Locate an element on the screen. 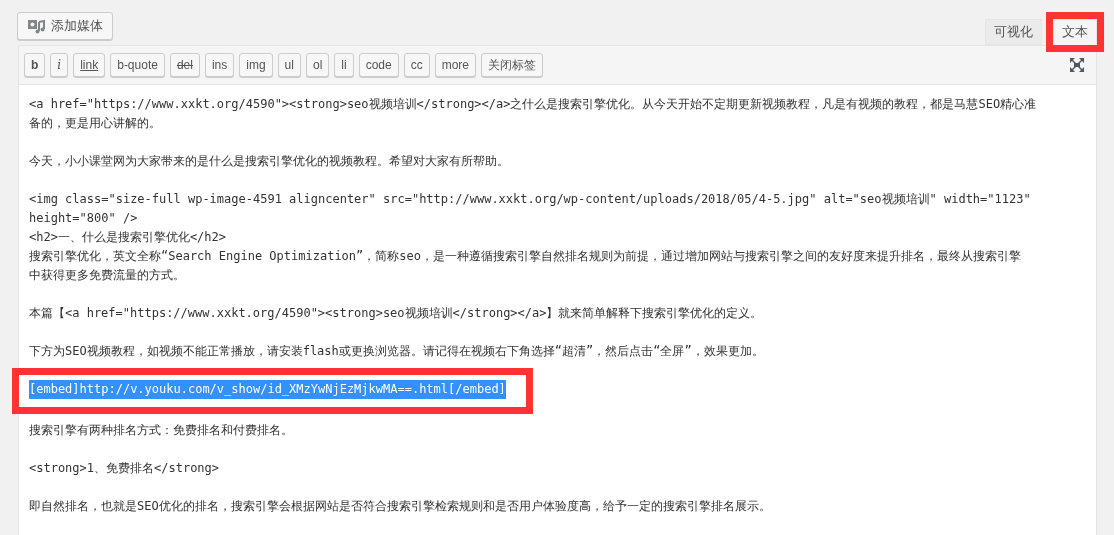 The image size is (1114, 535). format-button: 关闭标签 is located at coordinates (512, 65).